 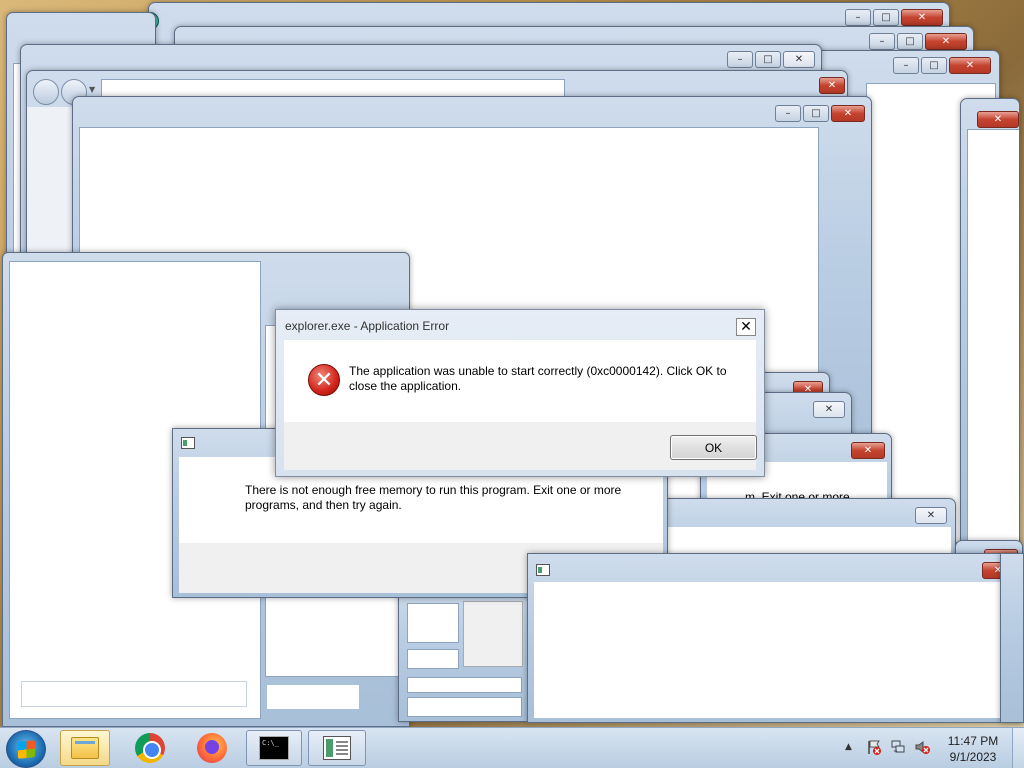 I want to click on action-center-flag-icon, so click(x=874, y=747).